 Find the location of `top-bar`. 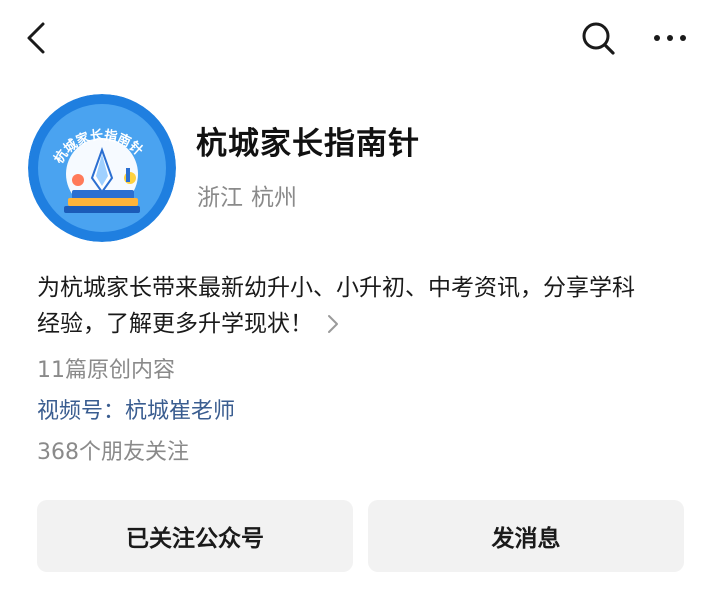

top-bar is located at coordinates (360, 38).